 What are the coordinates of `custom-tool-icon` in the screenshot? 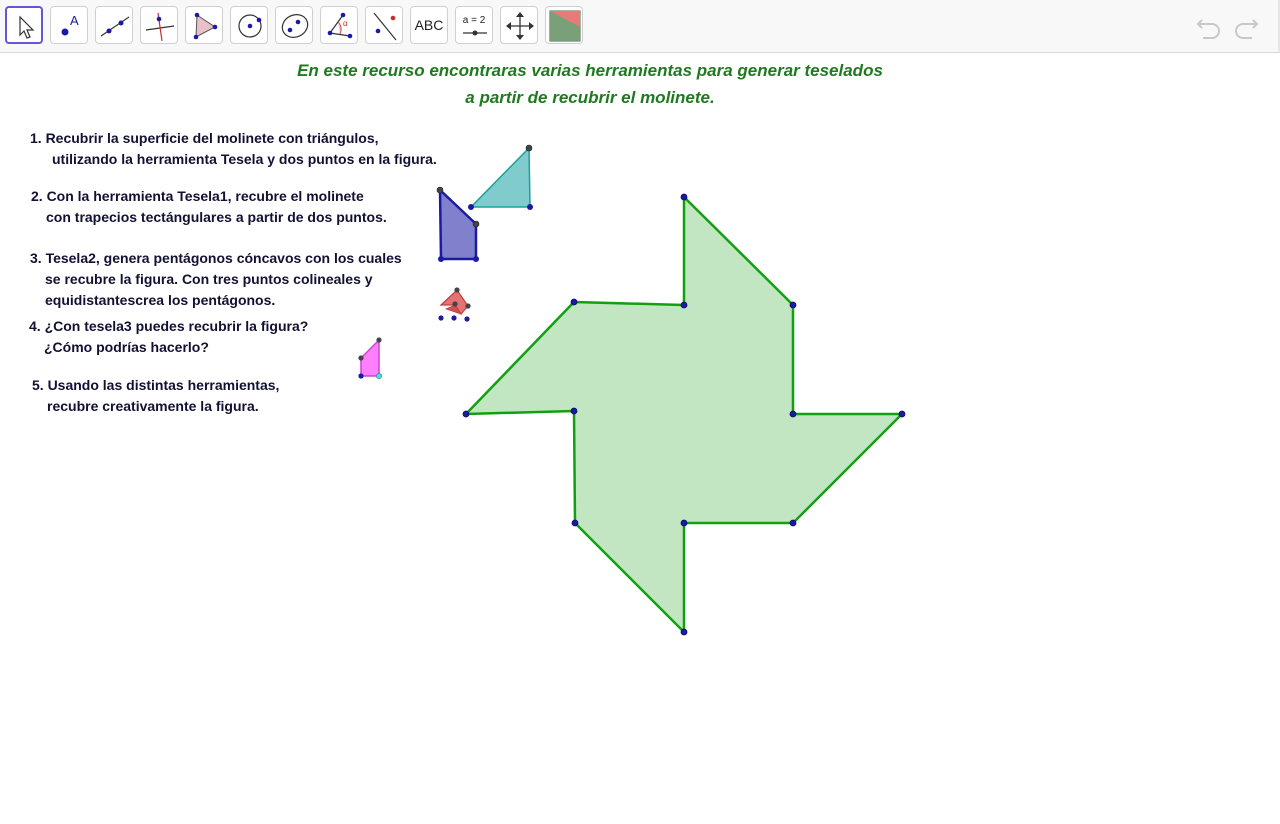 It's located at (565, 26).